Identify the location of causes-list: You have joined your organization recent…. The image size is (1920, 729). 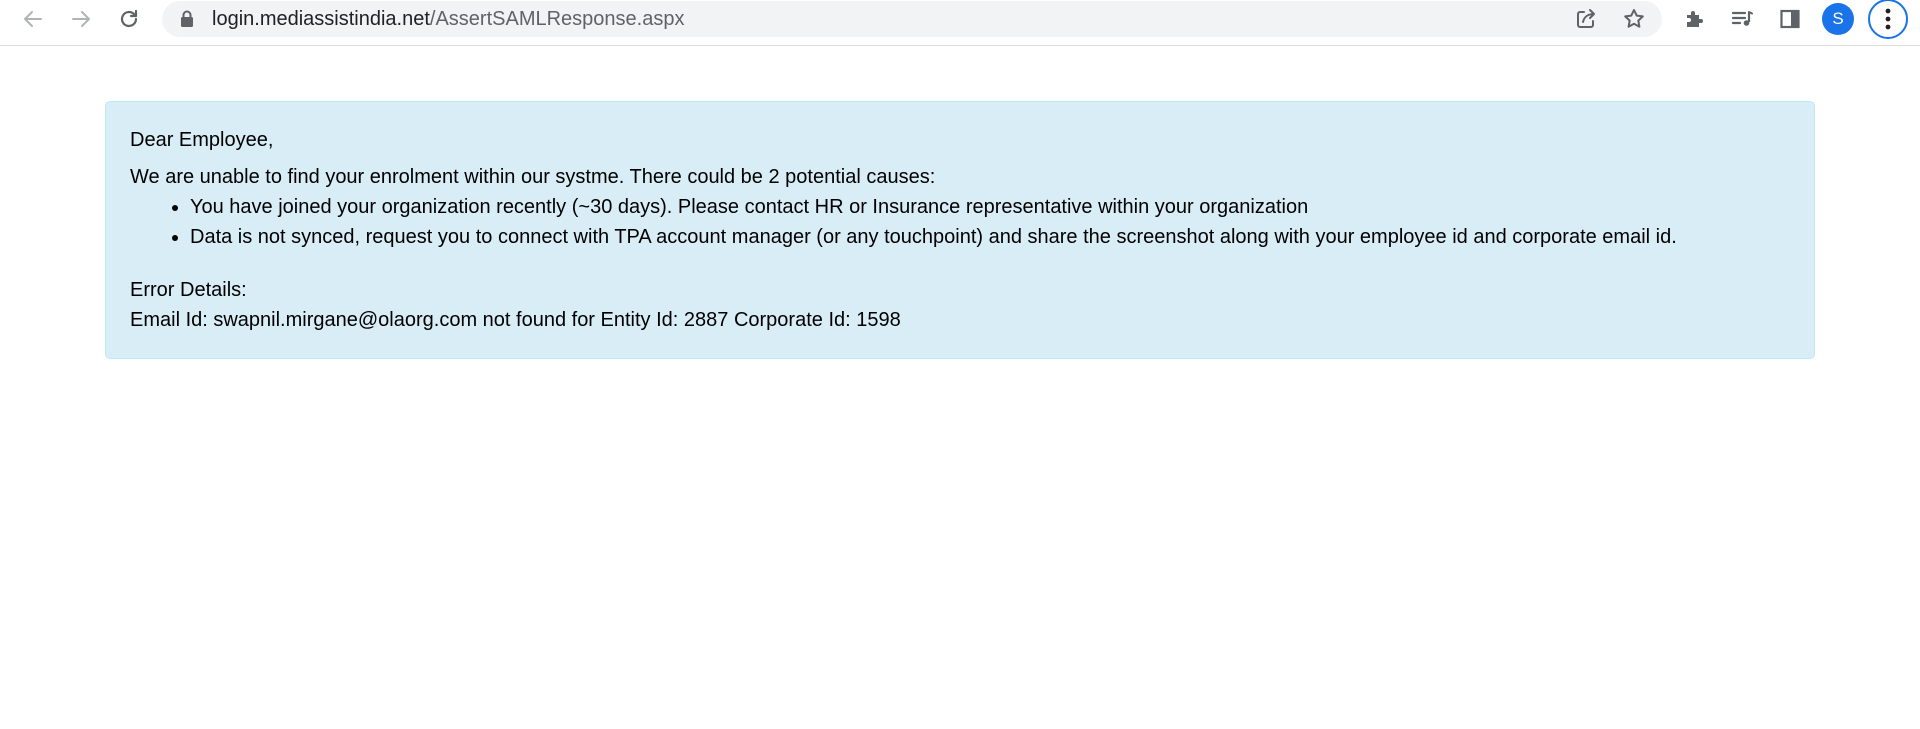
(960, 222).